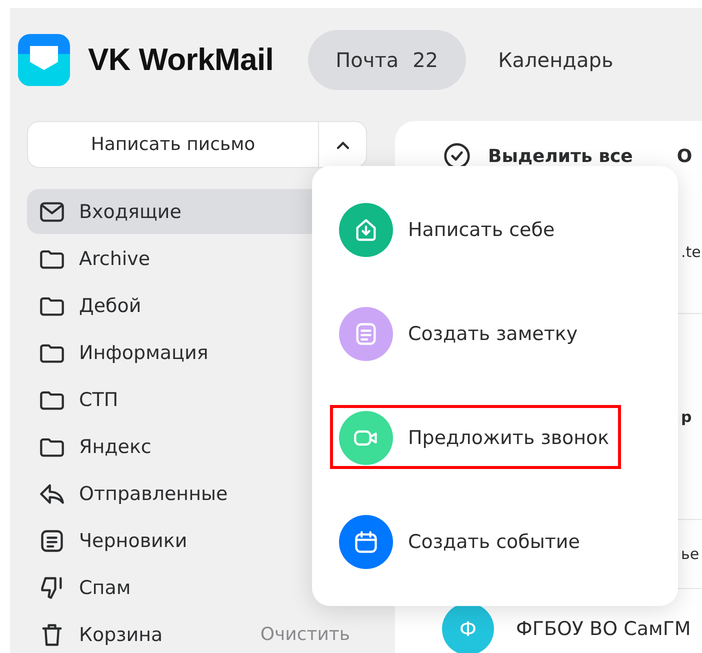 The width and height of the screenshot is (702, 653). Describe the element at coordinates (556, 60) in the screenshot. I see `nav-tab: Календарь` at that location.